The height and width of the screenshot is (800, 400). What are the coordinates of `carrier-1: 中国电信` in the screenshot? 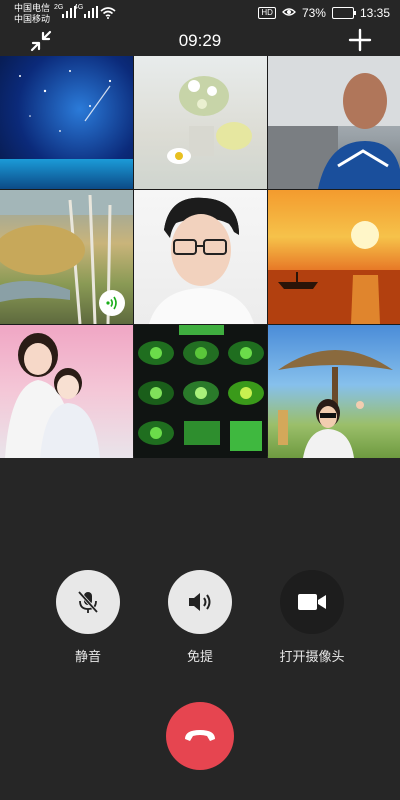 It's located at (32, 8).